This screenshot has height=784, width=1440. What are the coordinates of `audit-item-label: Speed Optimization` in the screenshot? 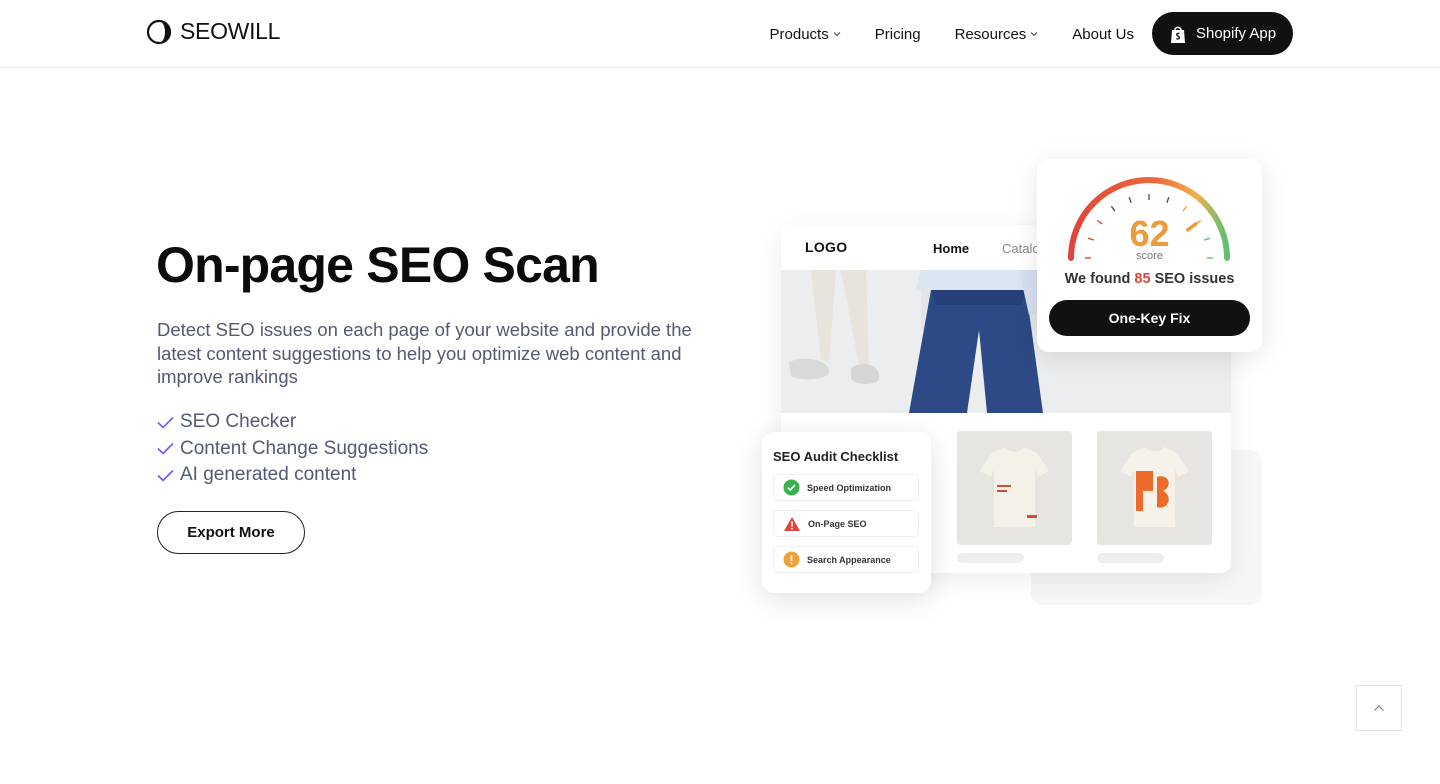 It's located at (849, 487).